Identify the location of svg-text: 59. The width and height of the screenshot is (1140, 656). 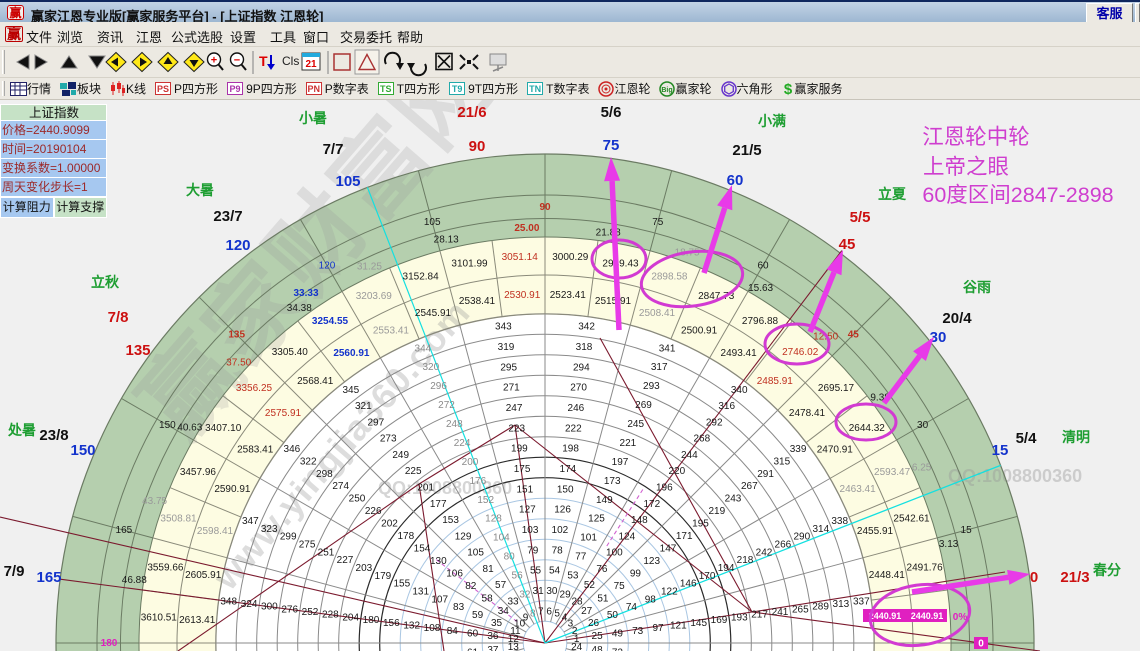
(478, 615).